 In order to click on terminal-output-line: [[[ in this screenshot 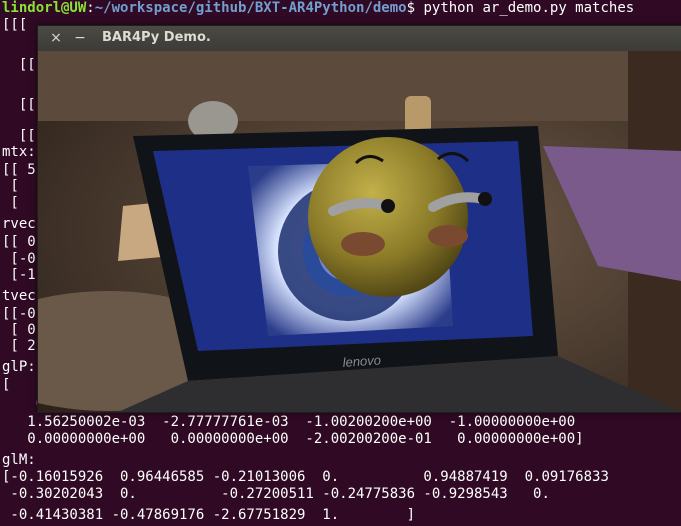, I will do `click(19, 25)`.